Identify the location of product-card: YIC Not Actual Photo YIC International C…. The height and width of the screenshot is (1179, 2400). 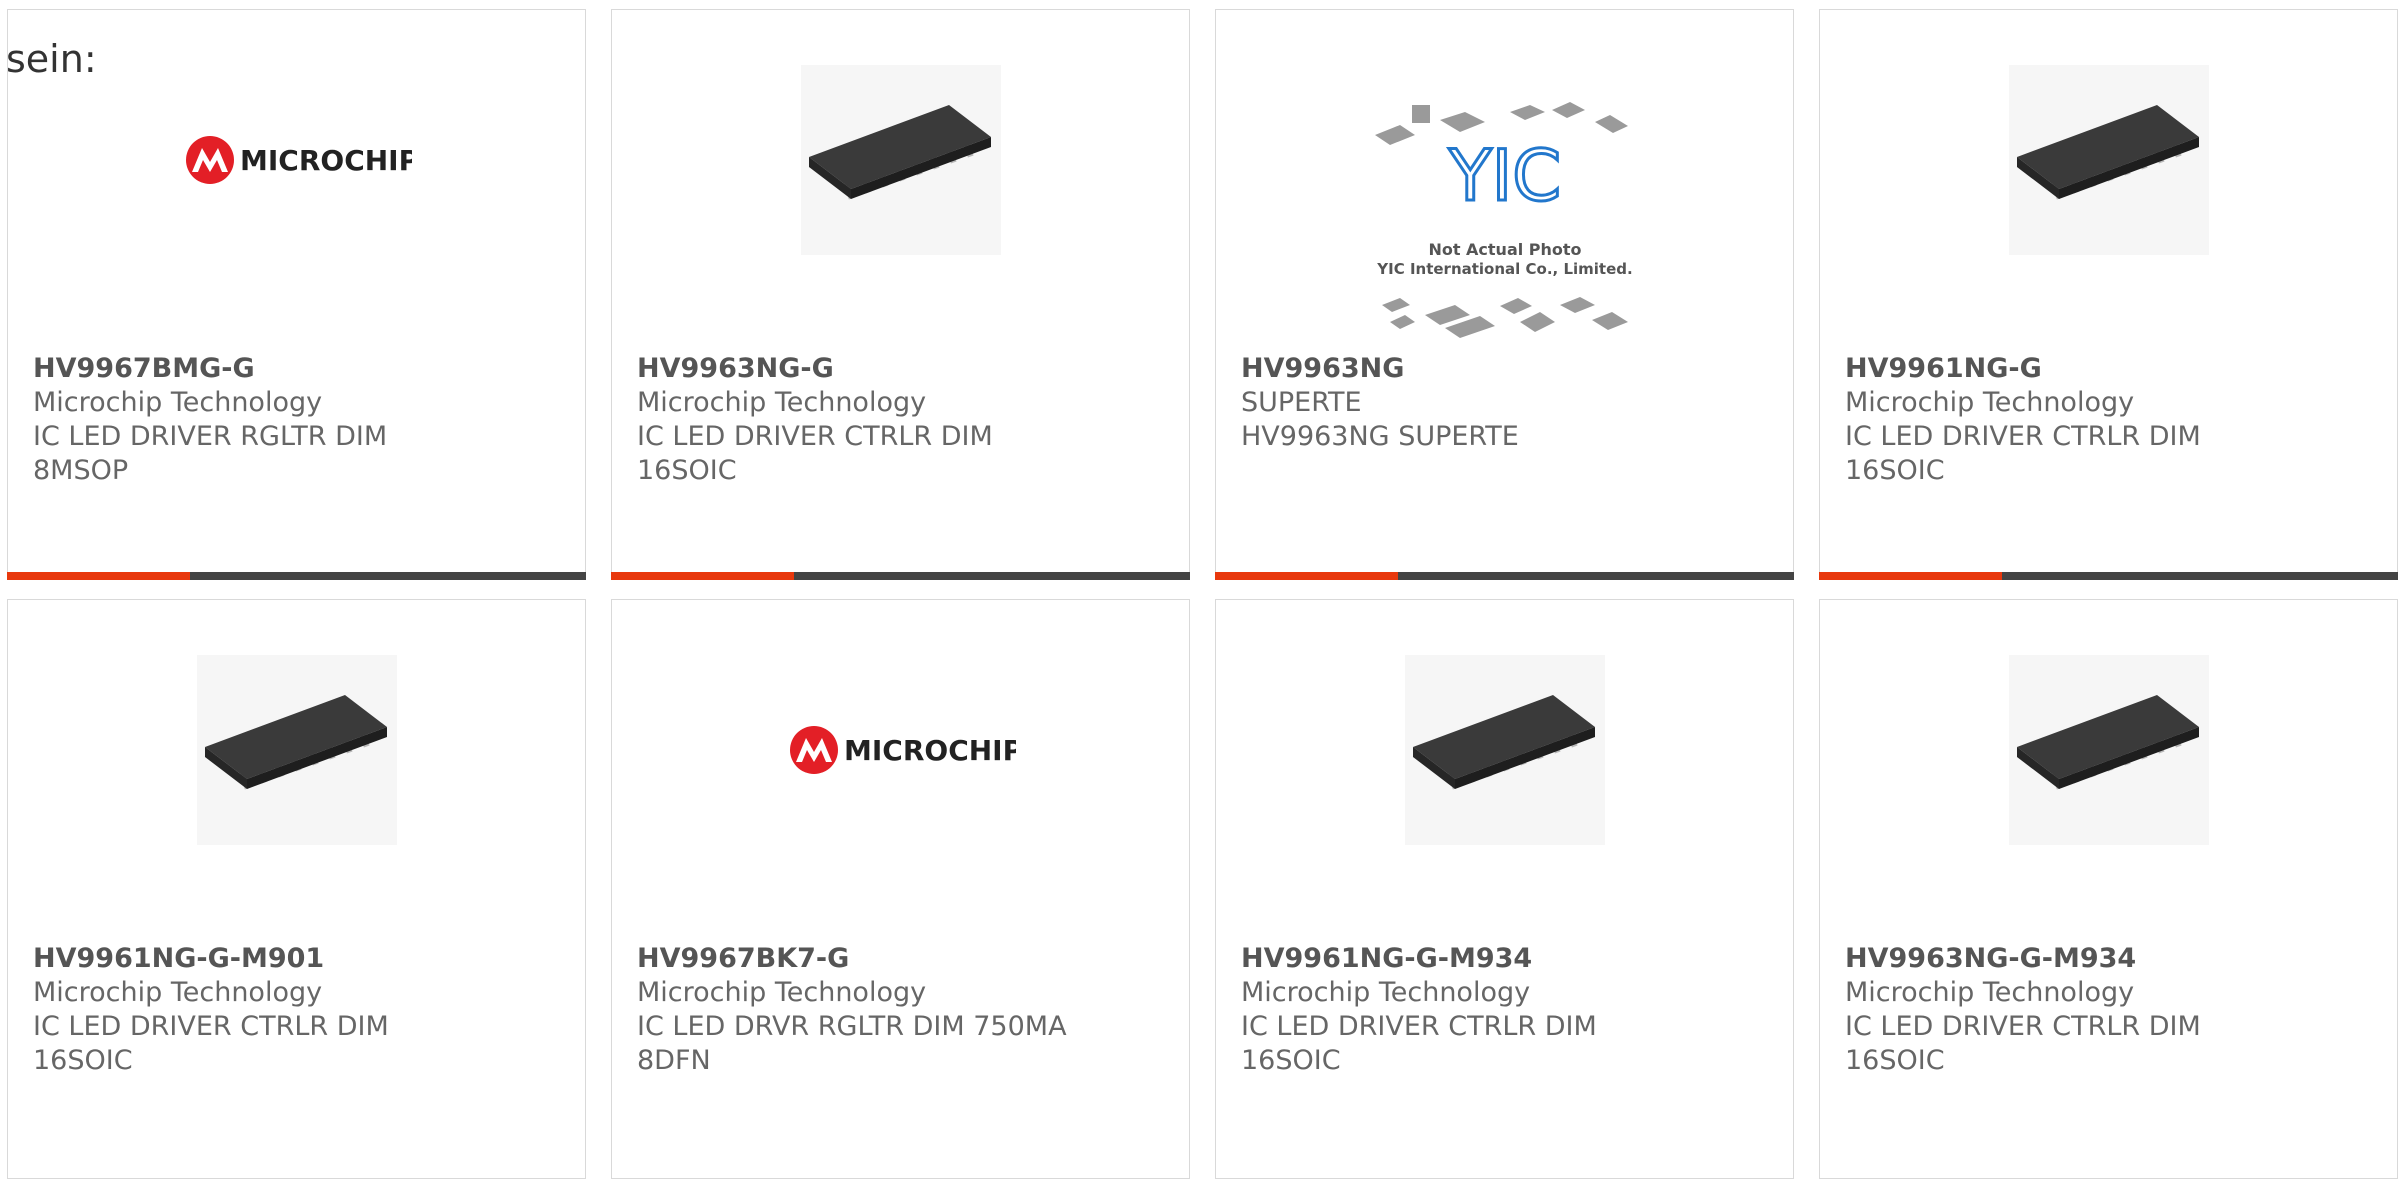
(1504, 294).